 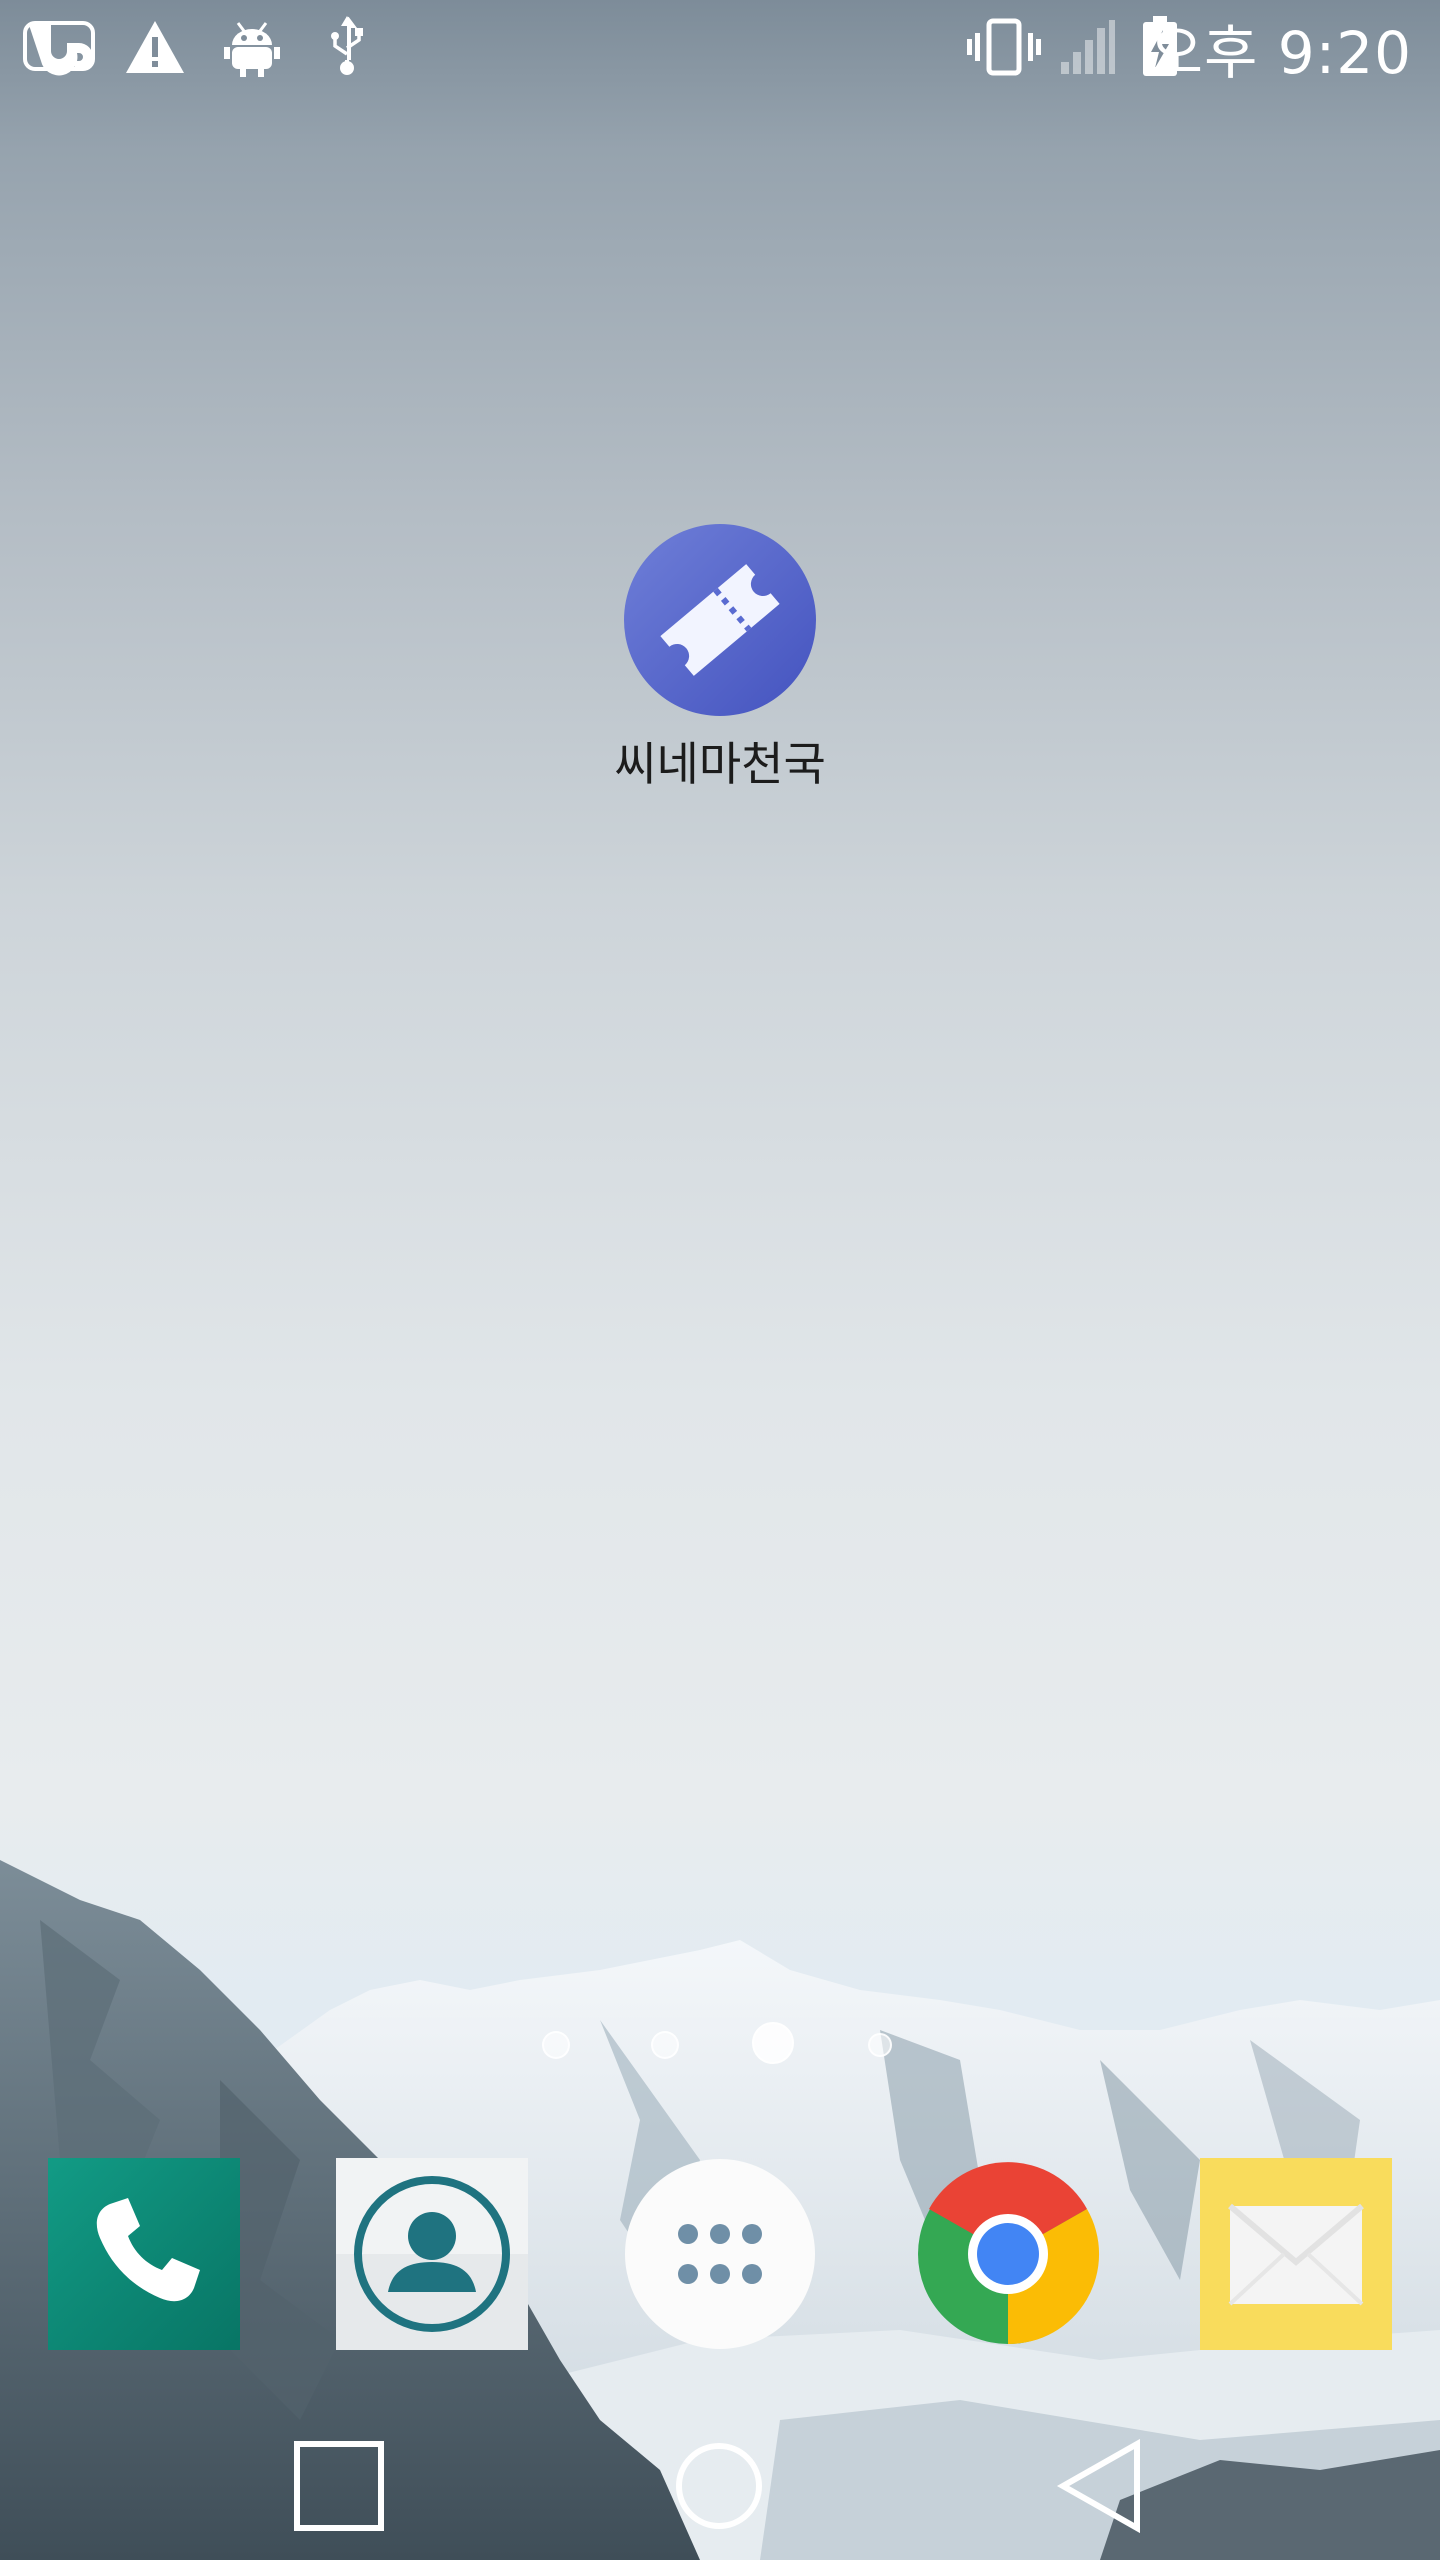 What do you see at coordinates (1098, 2486) in the screenshot?
I see `back-triangle-icon` at bounding box center [1098, 2486].